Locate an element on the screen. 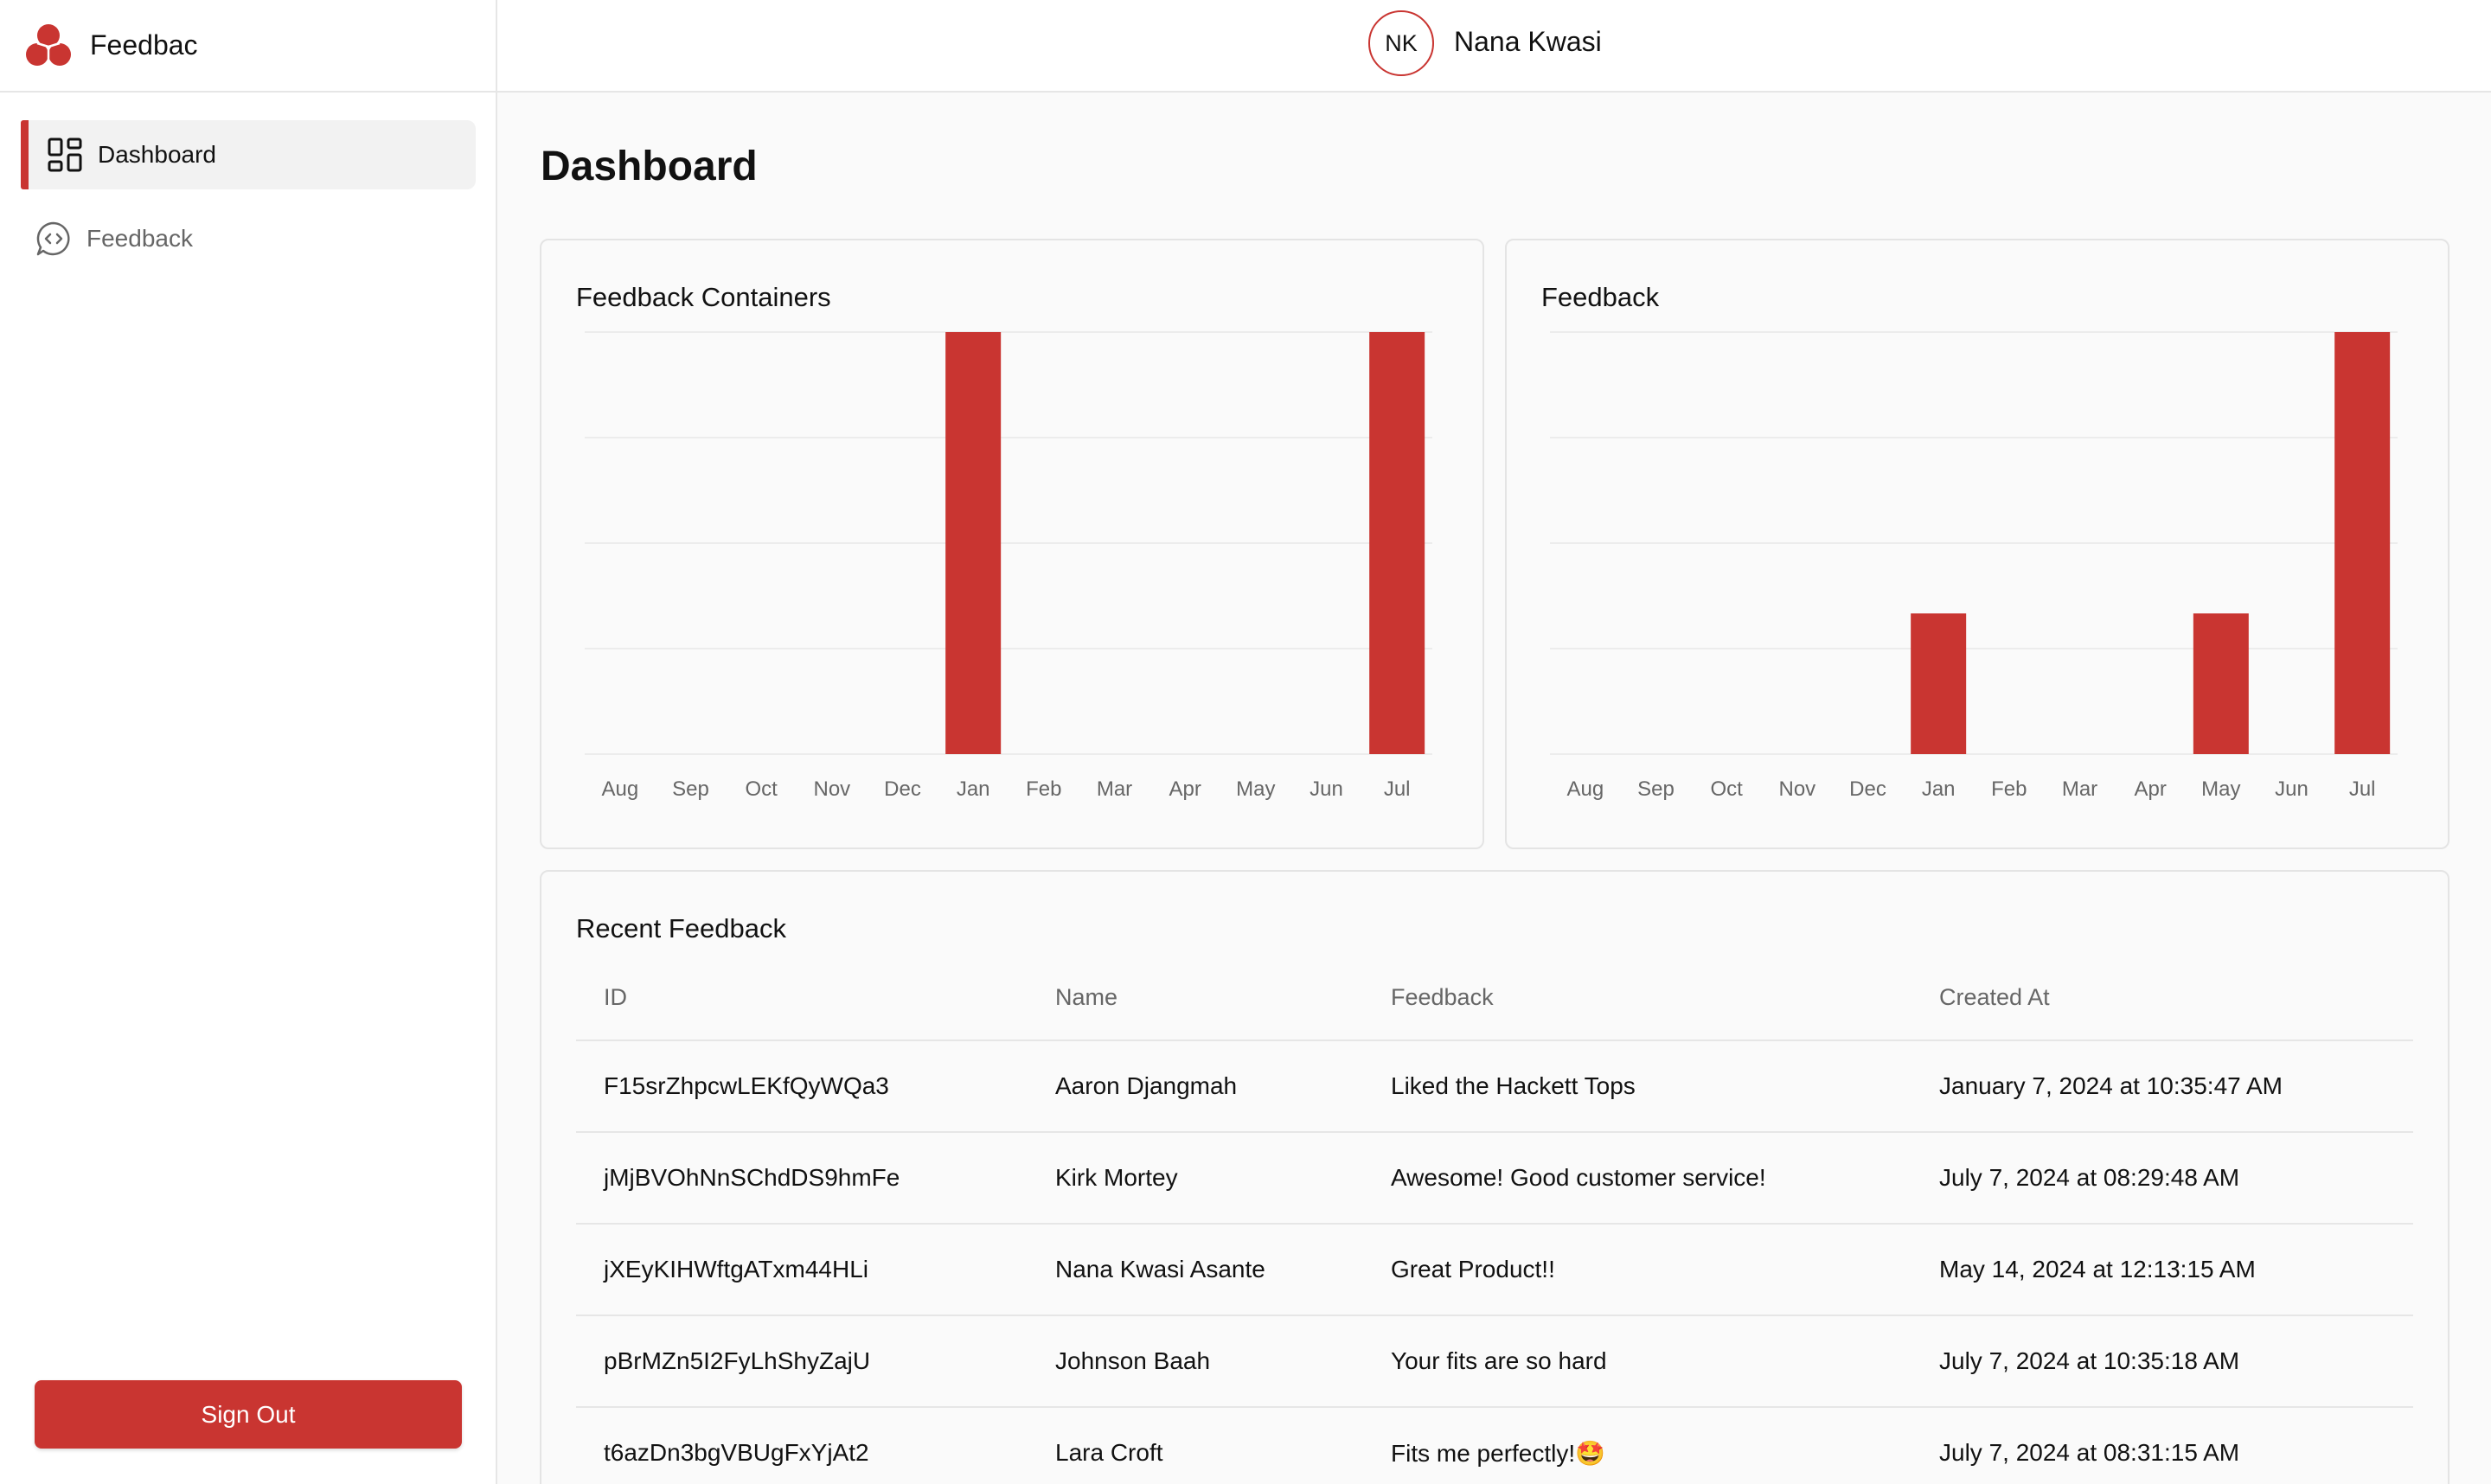  cell-feedback: Fits me perfectly!🤩 is located at coordinates (1498, 1453).